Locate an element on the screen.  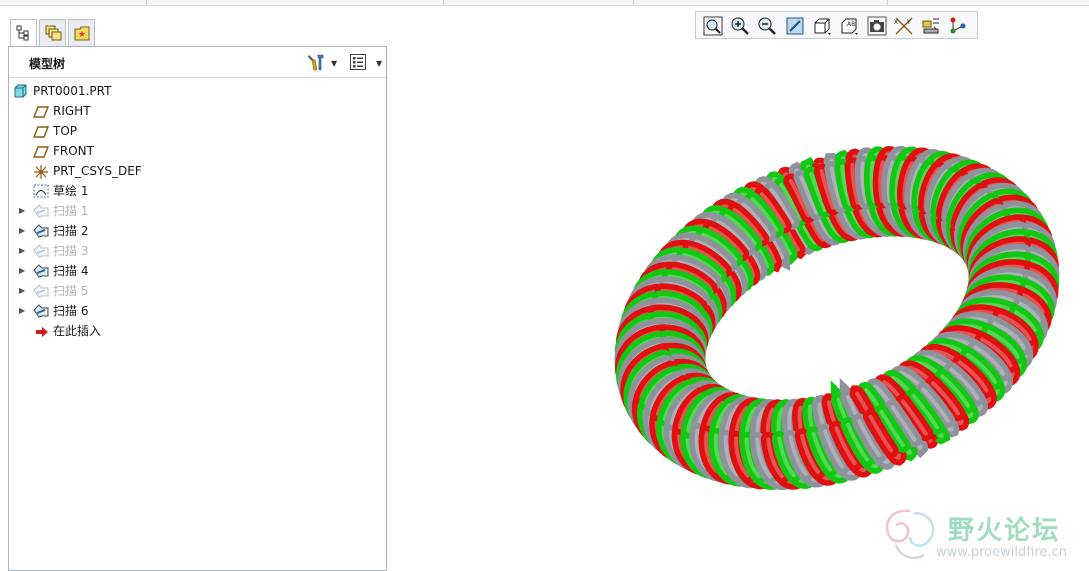
datum-display-button: XY is located at coordinates (904, 26).